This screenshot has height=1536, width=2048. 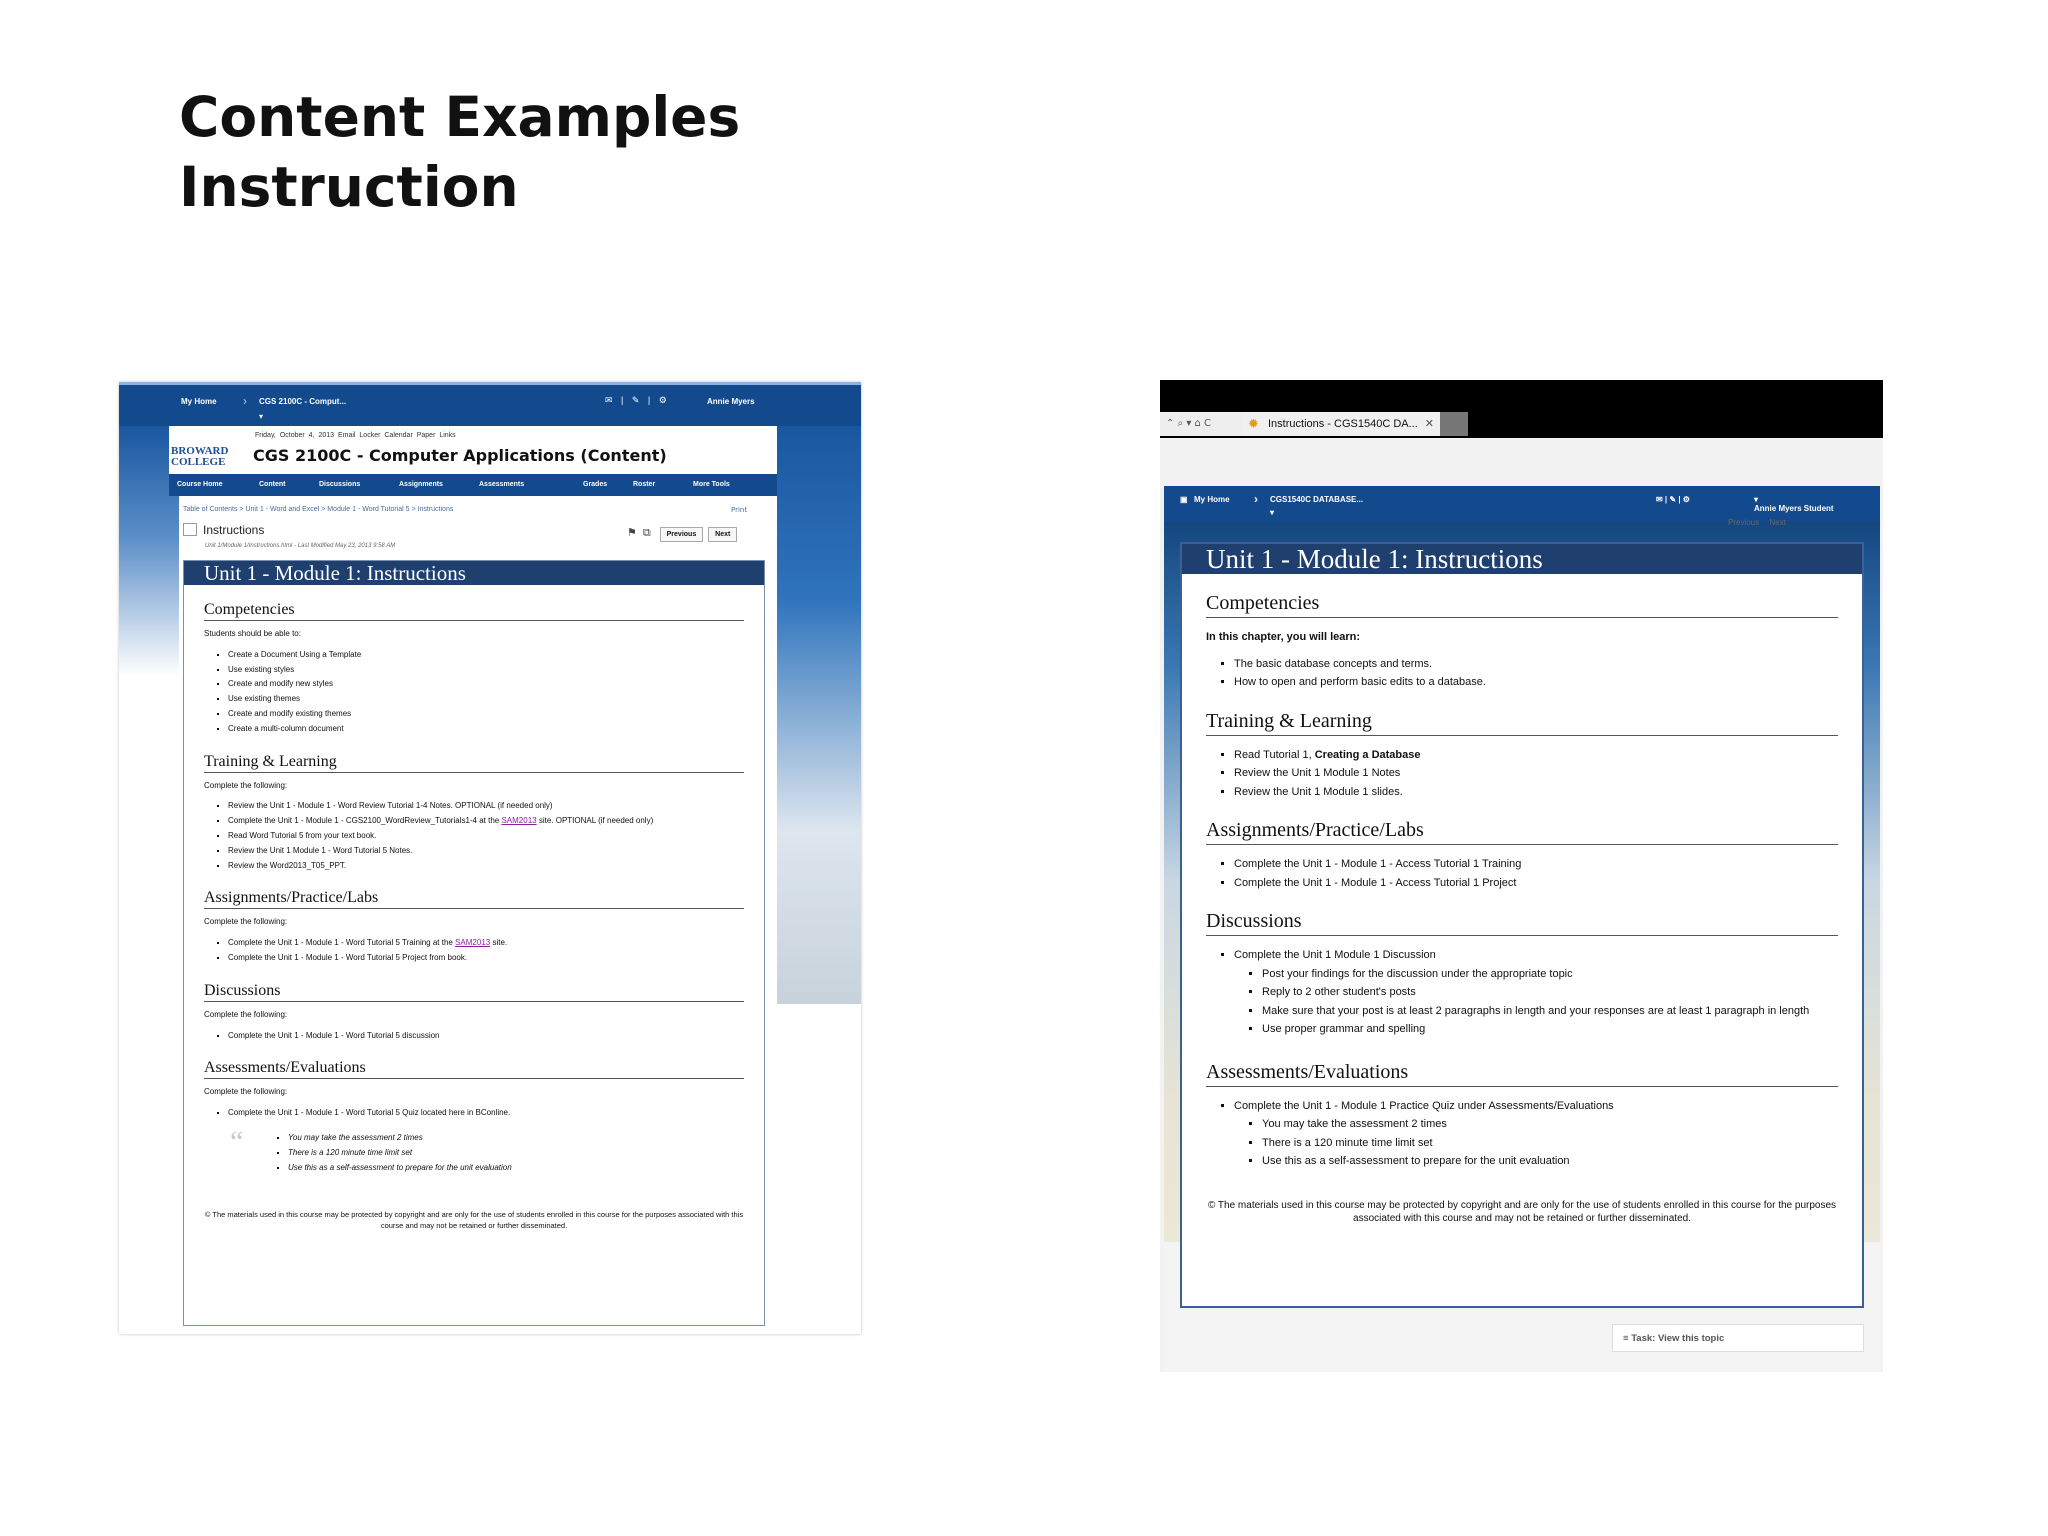 What do you see at coordinates (1341, 424) in the screenshot?
I see `browser-tab: ✹ Instructions - CGS1540C DA... ✕` at bounding box center [1341, 424].